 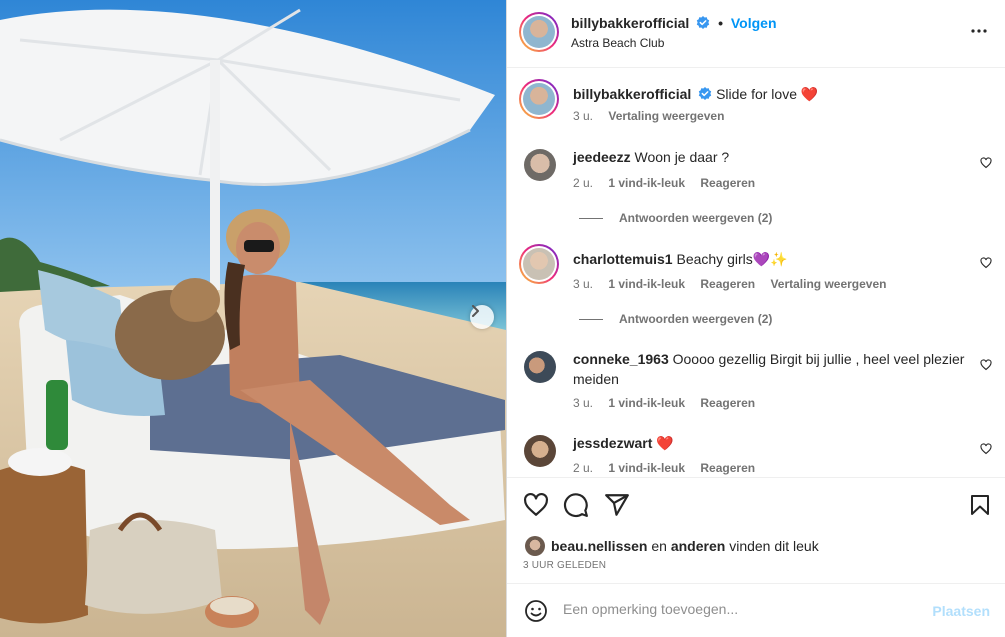 What do you see at coordinates (774, 546) in the screenshot?
I see `likes-suffix: vinden dit leuk` at bounding box center [774, 546].